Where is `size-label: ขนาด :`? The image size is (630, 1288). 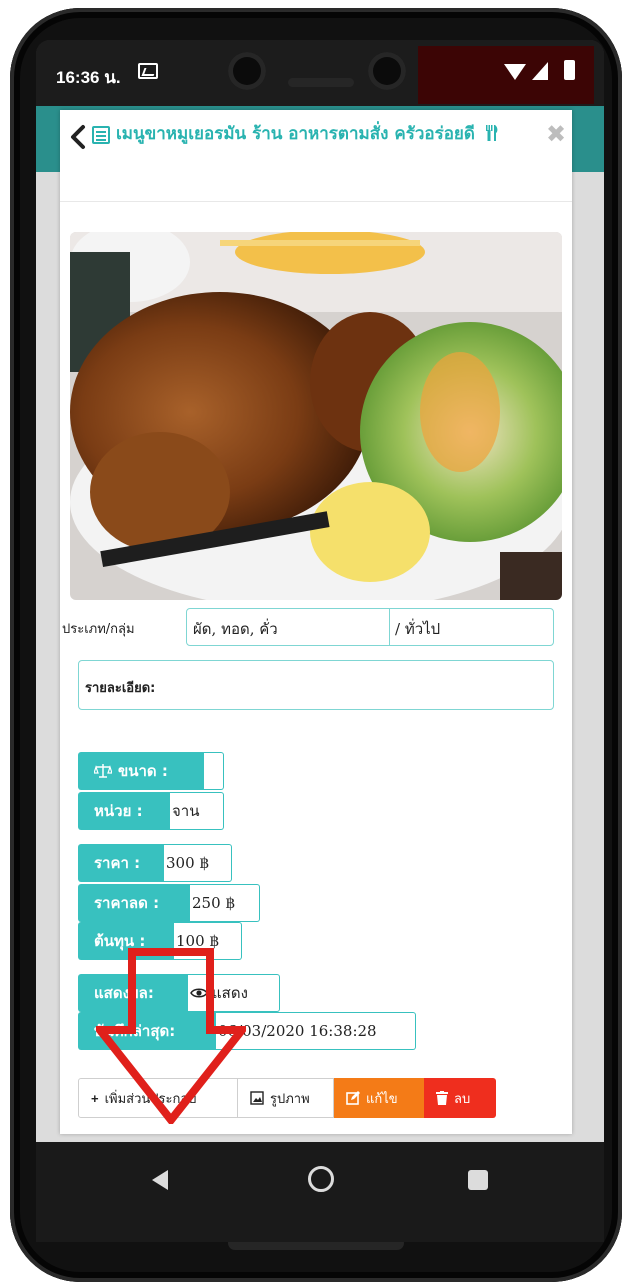 size-label: ขนาด : is located at coordinates (143, 771).